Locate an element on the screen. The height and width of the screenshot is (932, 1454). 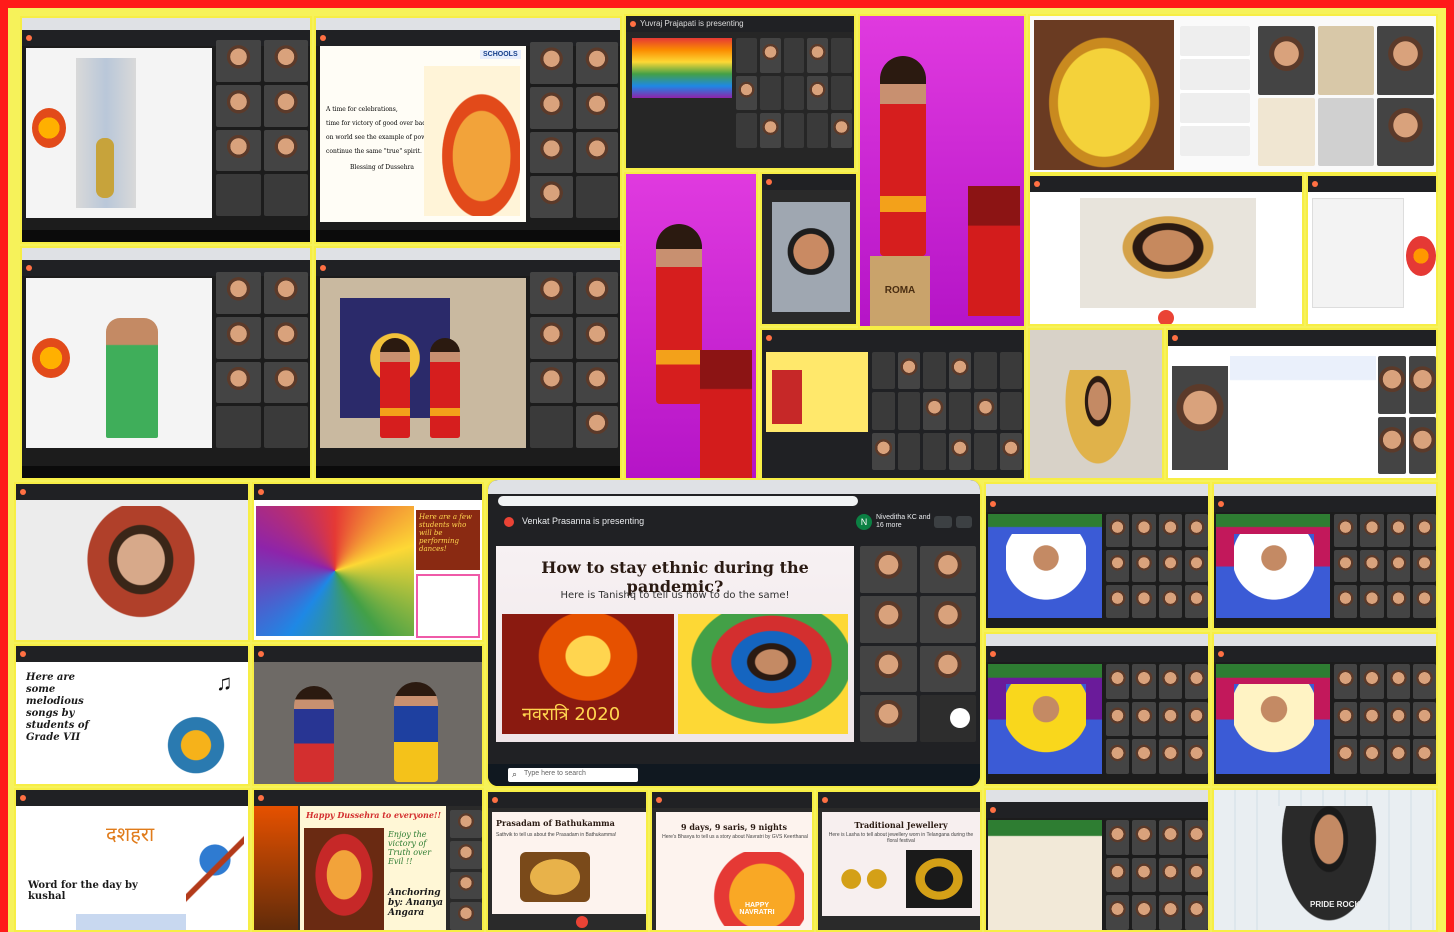
necklace-image is located at coordinates (939, 879).